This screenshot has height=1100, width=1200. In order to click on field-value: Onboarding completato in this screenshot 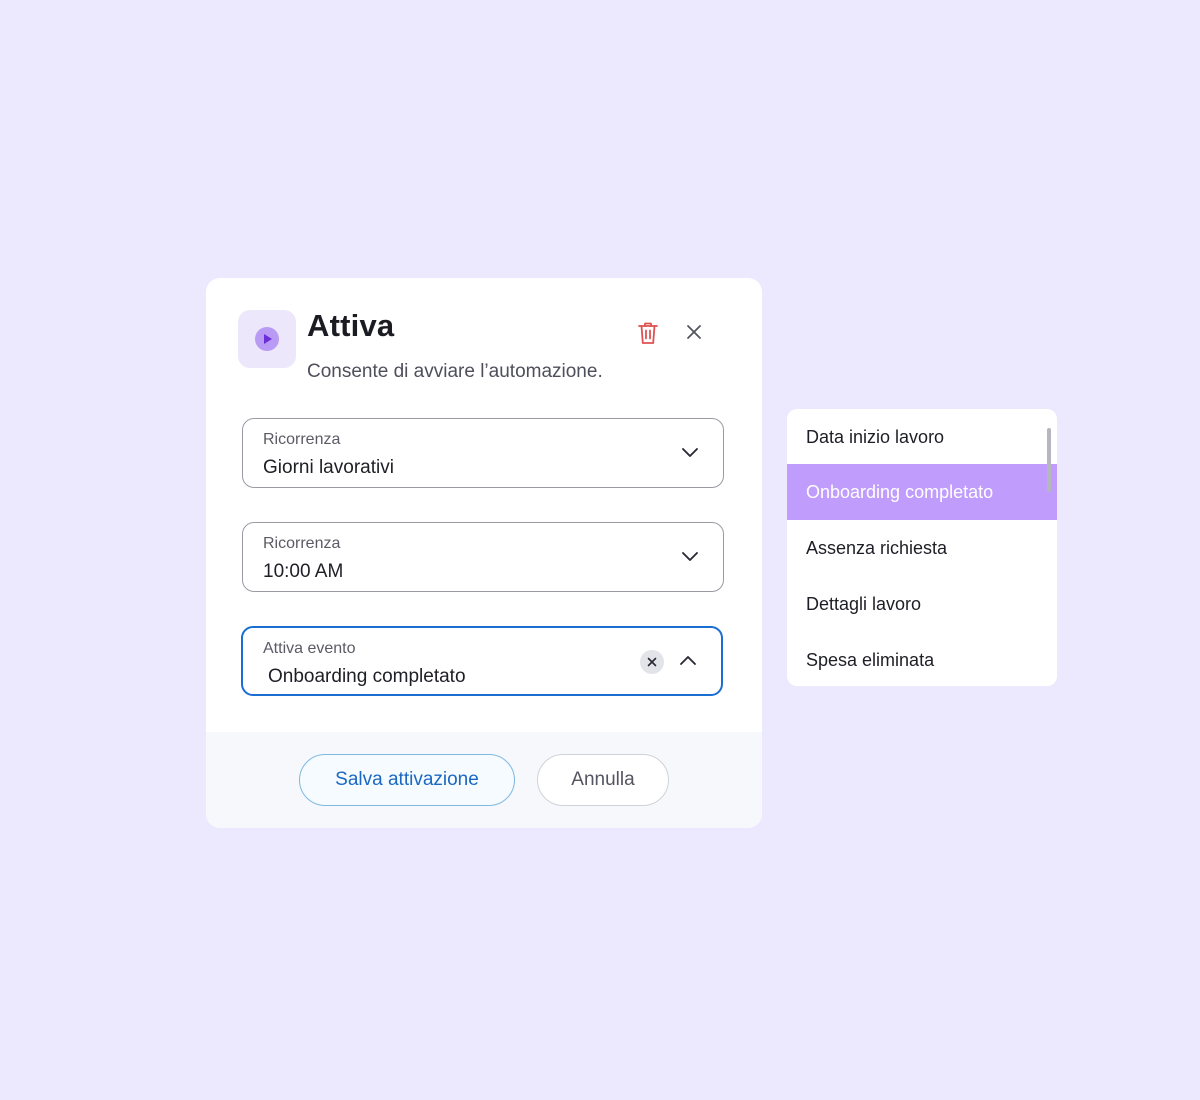, I will do `click(367, 676)`.